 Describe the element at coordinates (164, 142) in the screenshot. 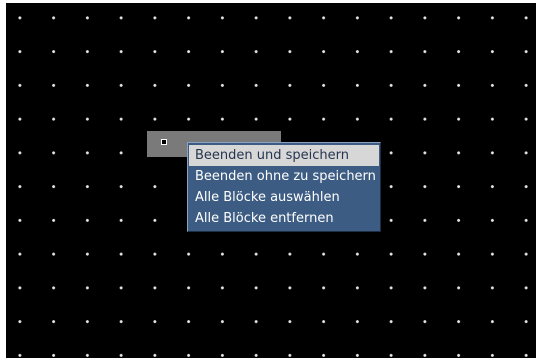

I see `block-handle` at that location.